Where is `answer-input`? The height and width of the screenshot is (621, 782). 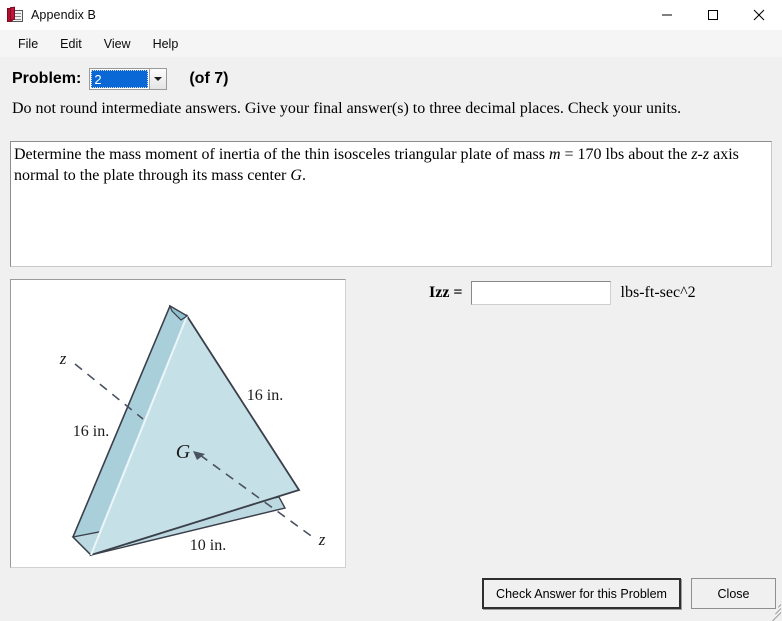 answer-input is located at coordinates (540, 293).